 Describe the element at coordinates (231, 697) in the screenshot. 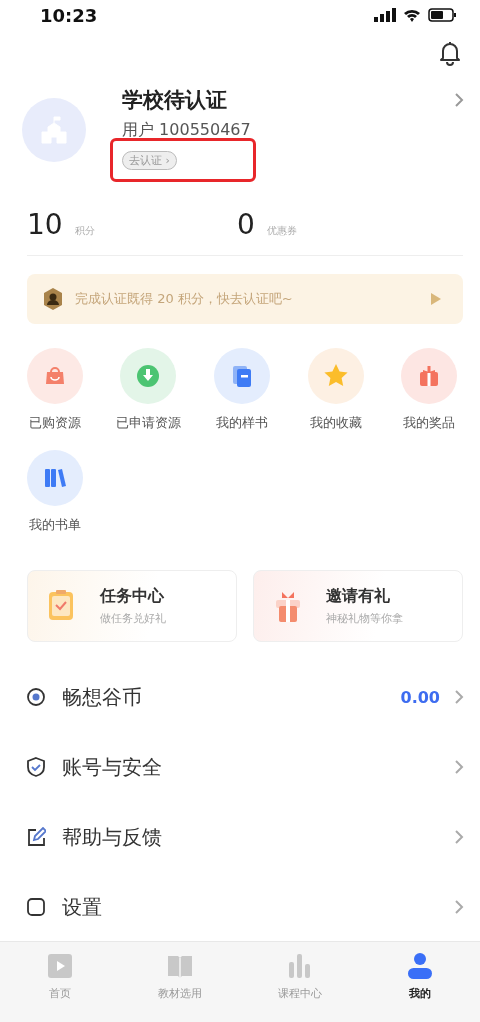

I see `menu-item: 畅想谷币` at that location.